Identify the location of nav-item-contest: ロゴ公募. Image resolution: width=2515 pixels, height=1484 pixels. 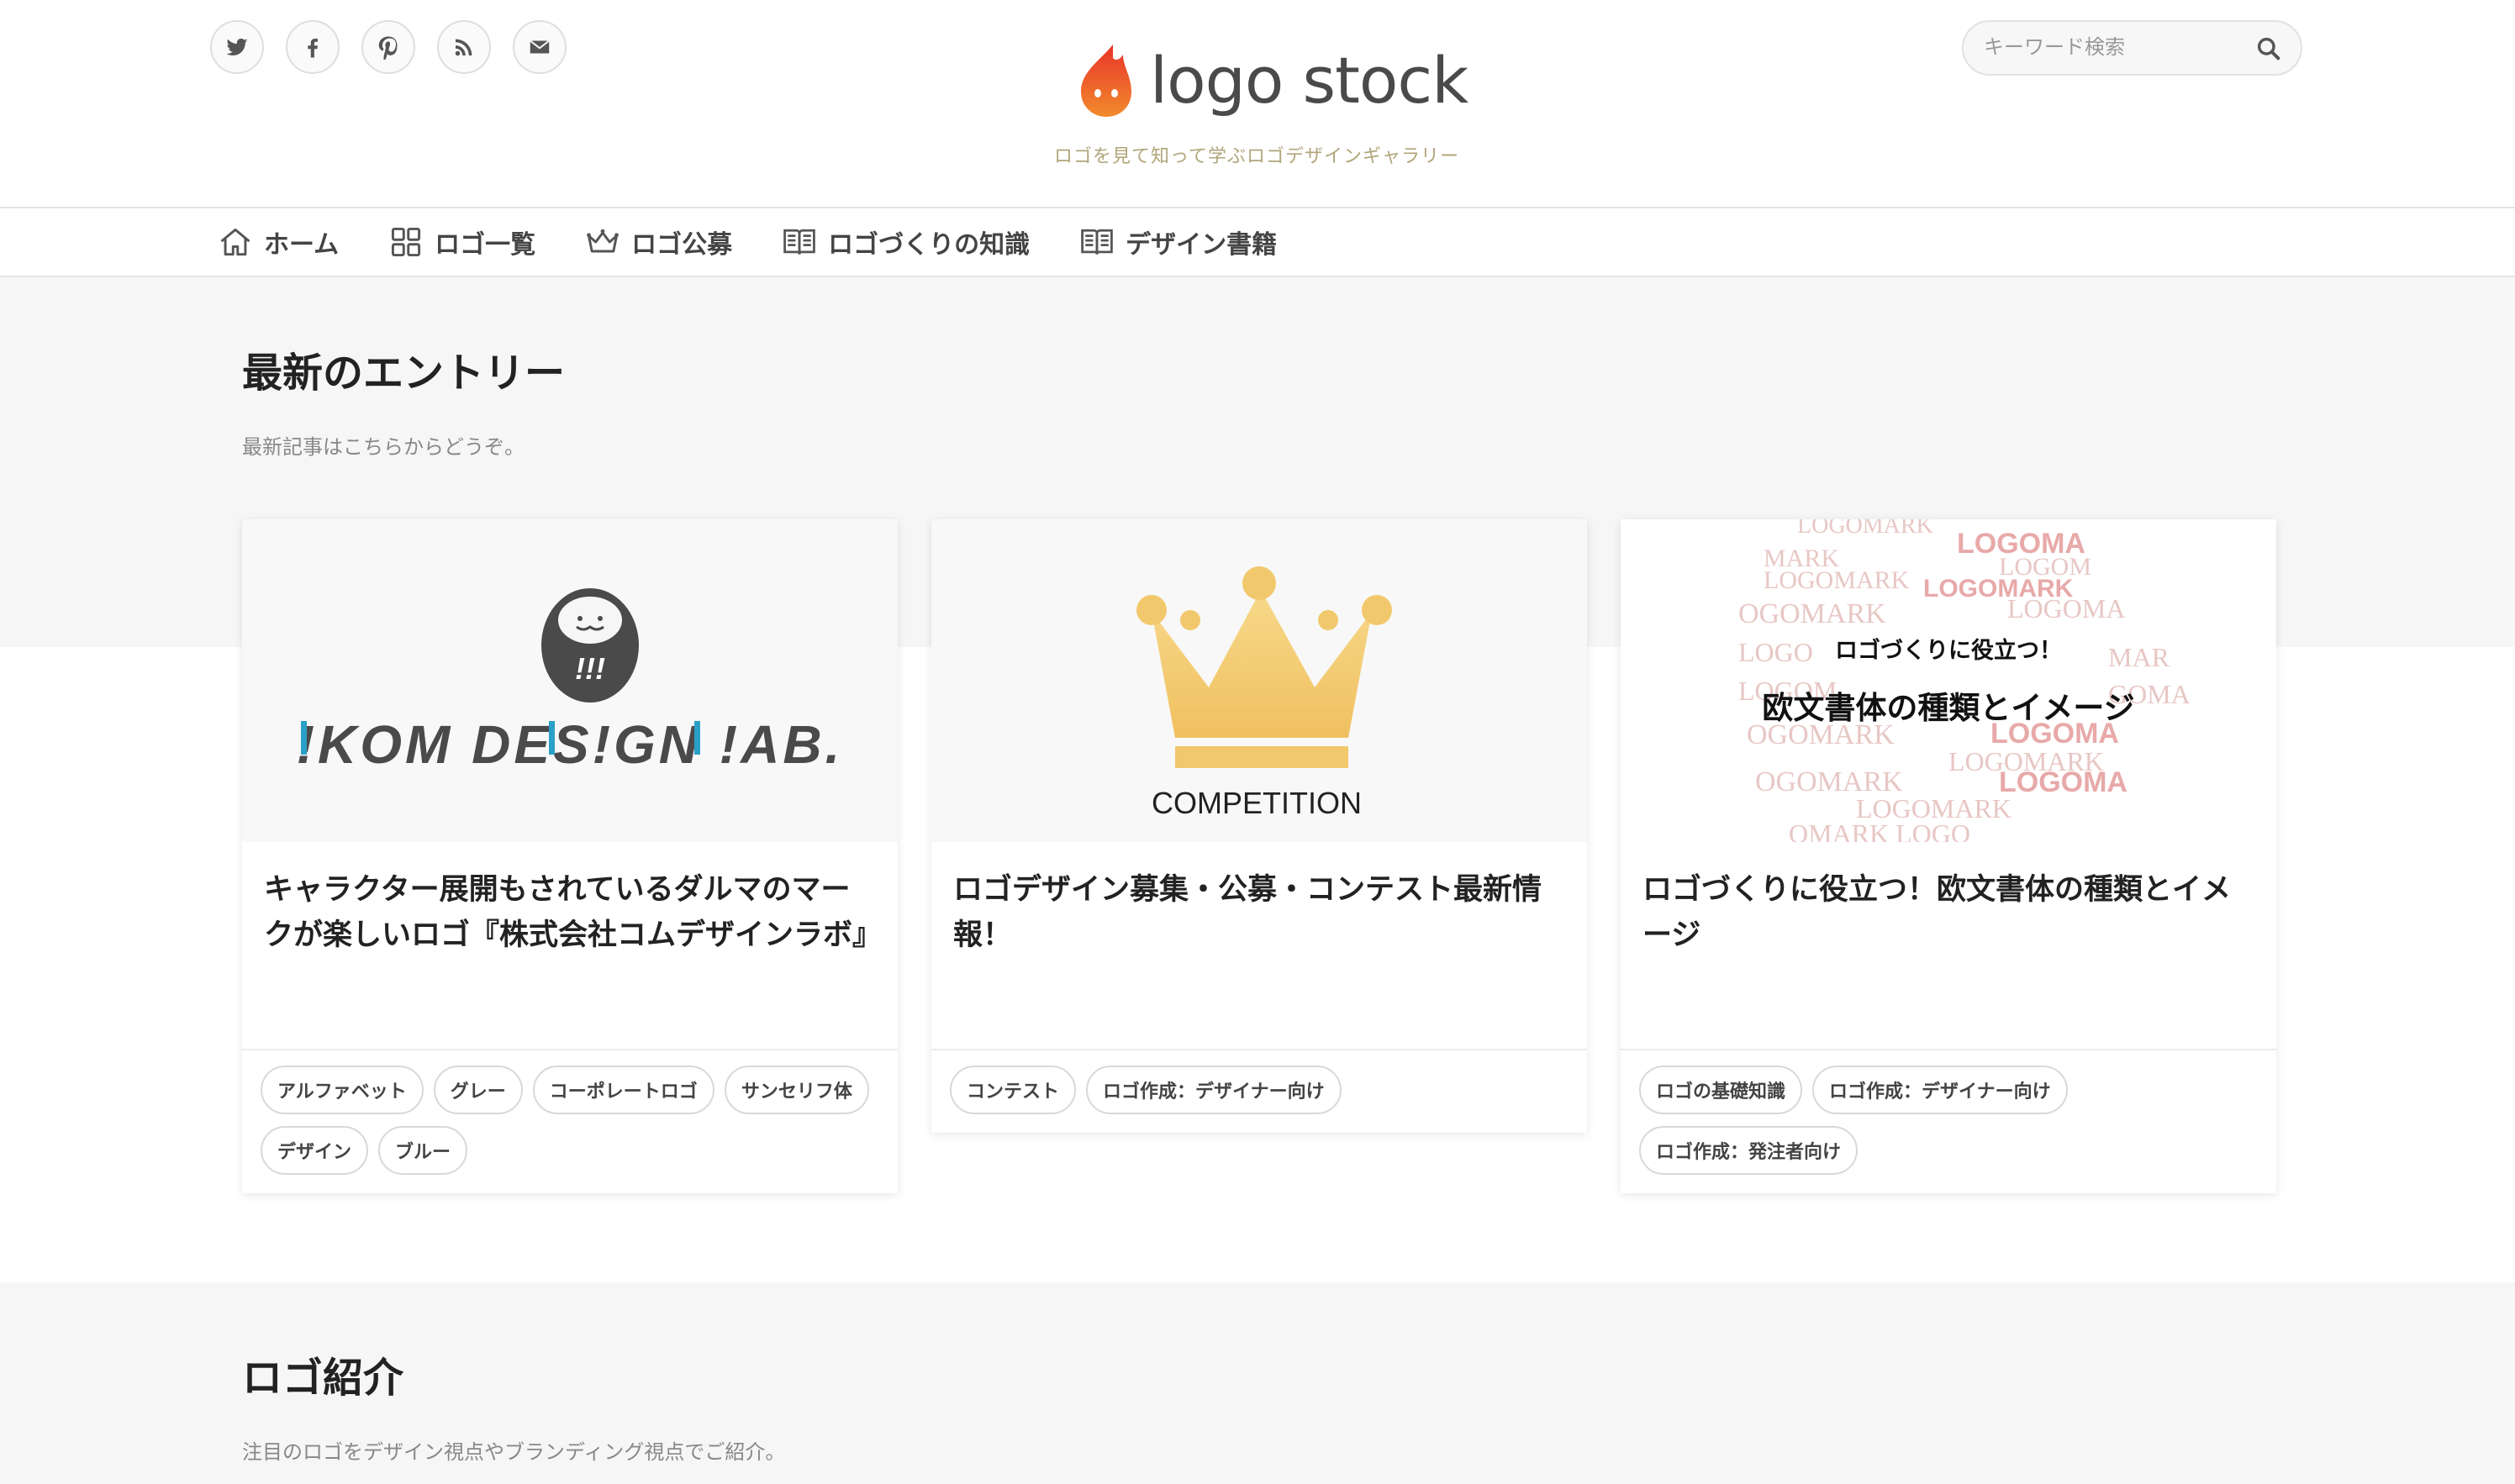
(658, 242).